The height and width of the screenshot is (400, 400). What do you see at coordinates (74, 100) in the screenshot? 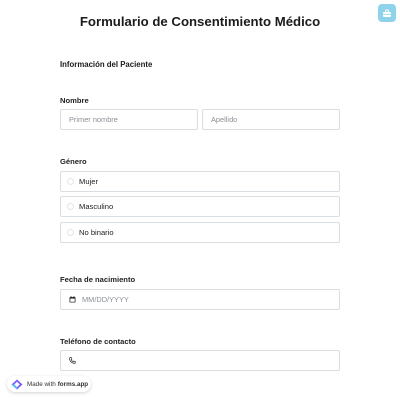
I see `name-label: Nombre` at bounding box center [74, 100].